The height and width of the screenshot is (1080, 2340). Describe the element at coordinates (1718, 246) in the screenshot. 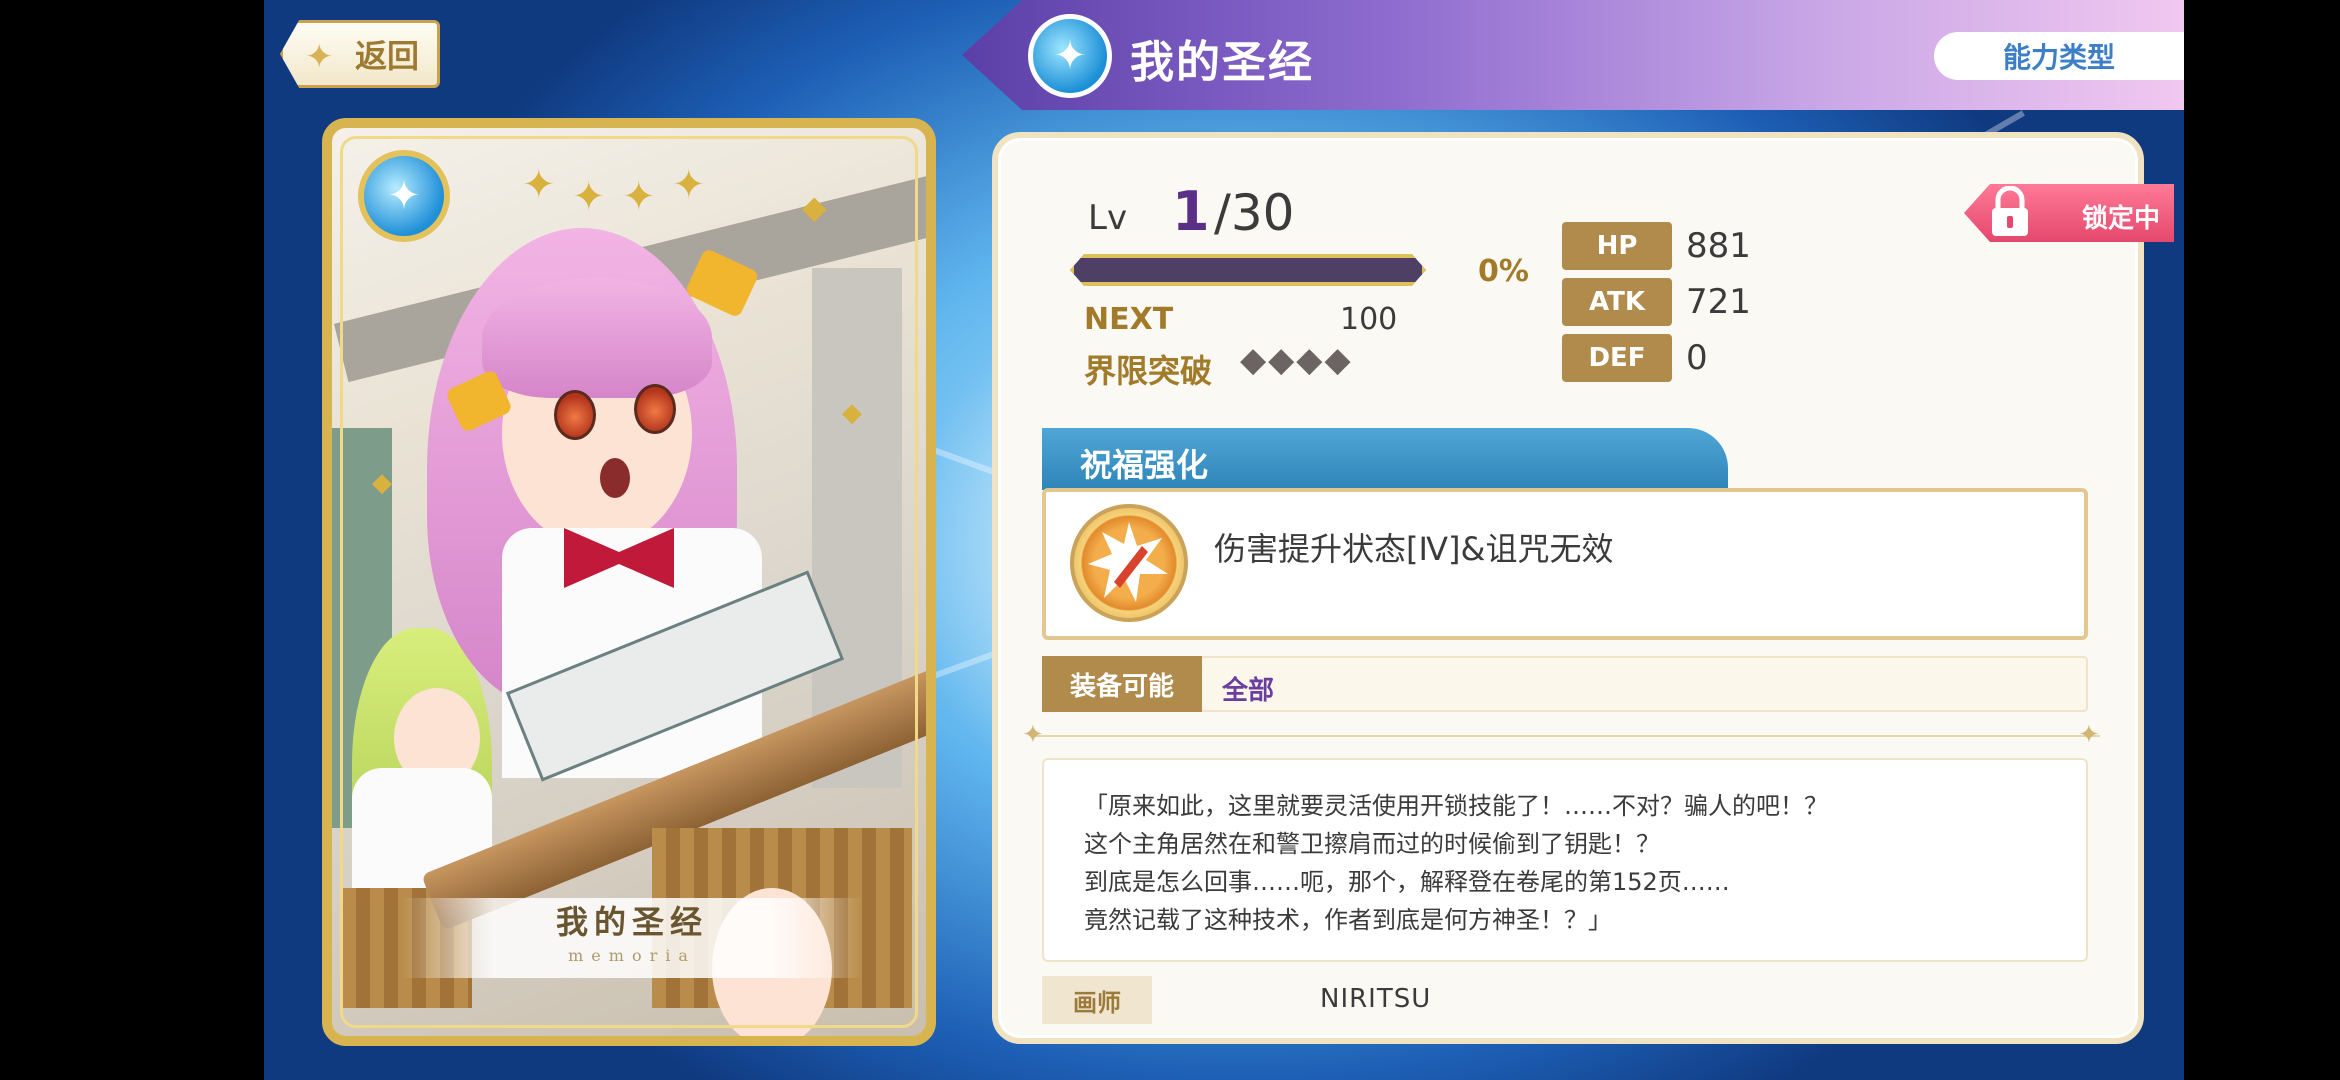

I see `stat-hp-value: 881` at that location.